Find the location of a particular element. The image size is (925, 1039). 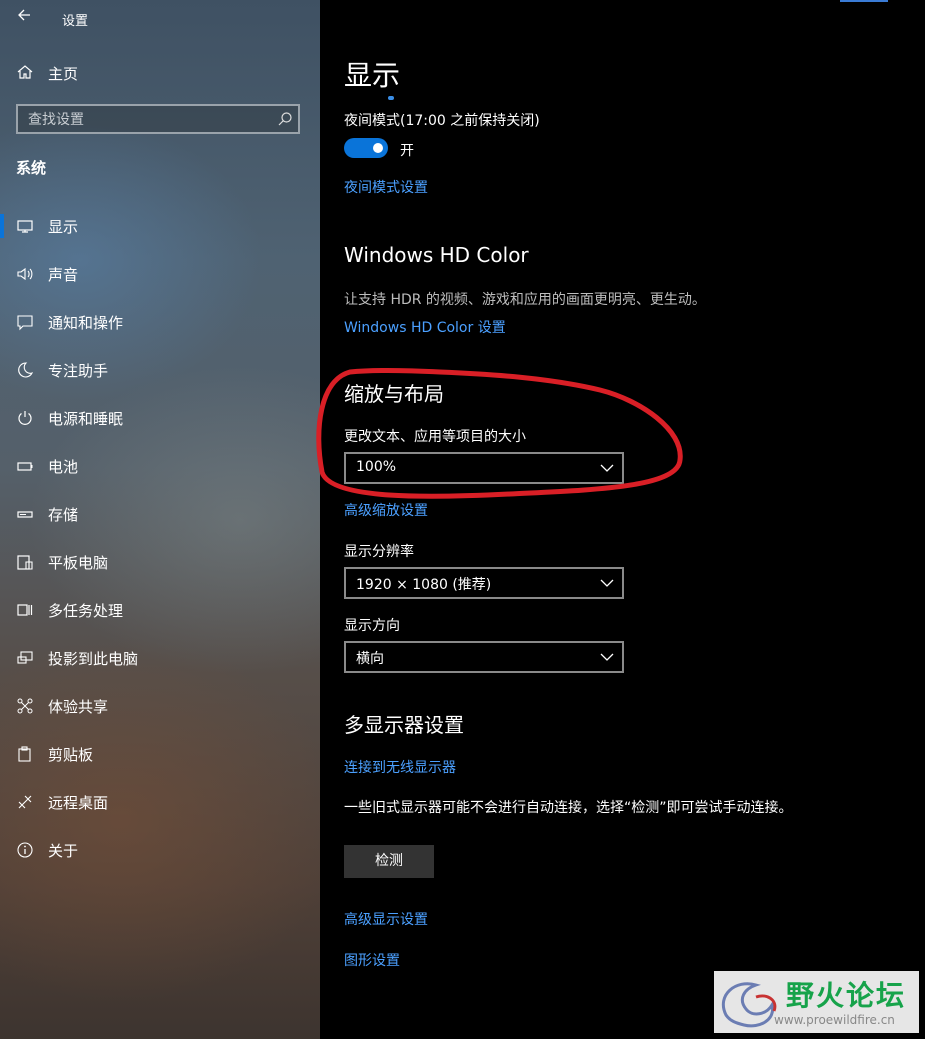

sidebar-item-label: 电源和睡眠 is located at coordinates (86, 419).